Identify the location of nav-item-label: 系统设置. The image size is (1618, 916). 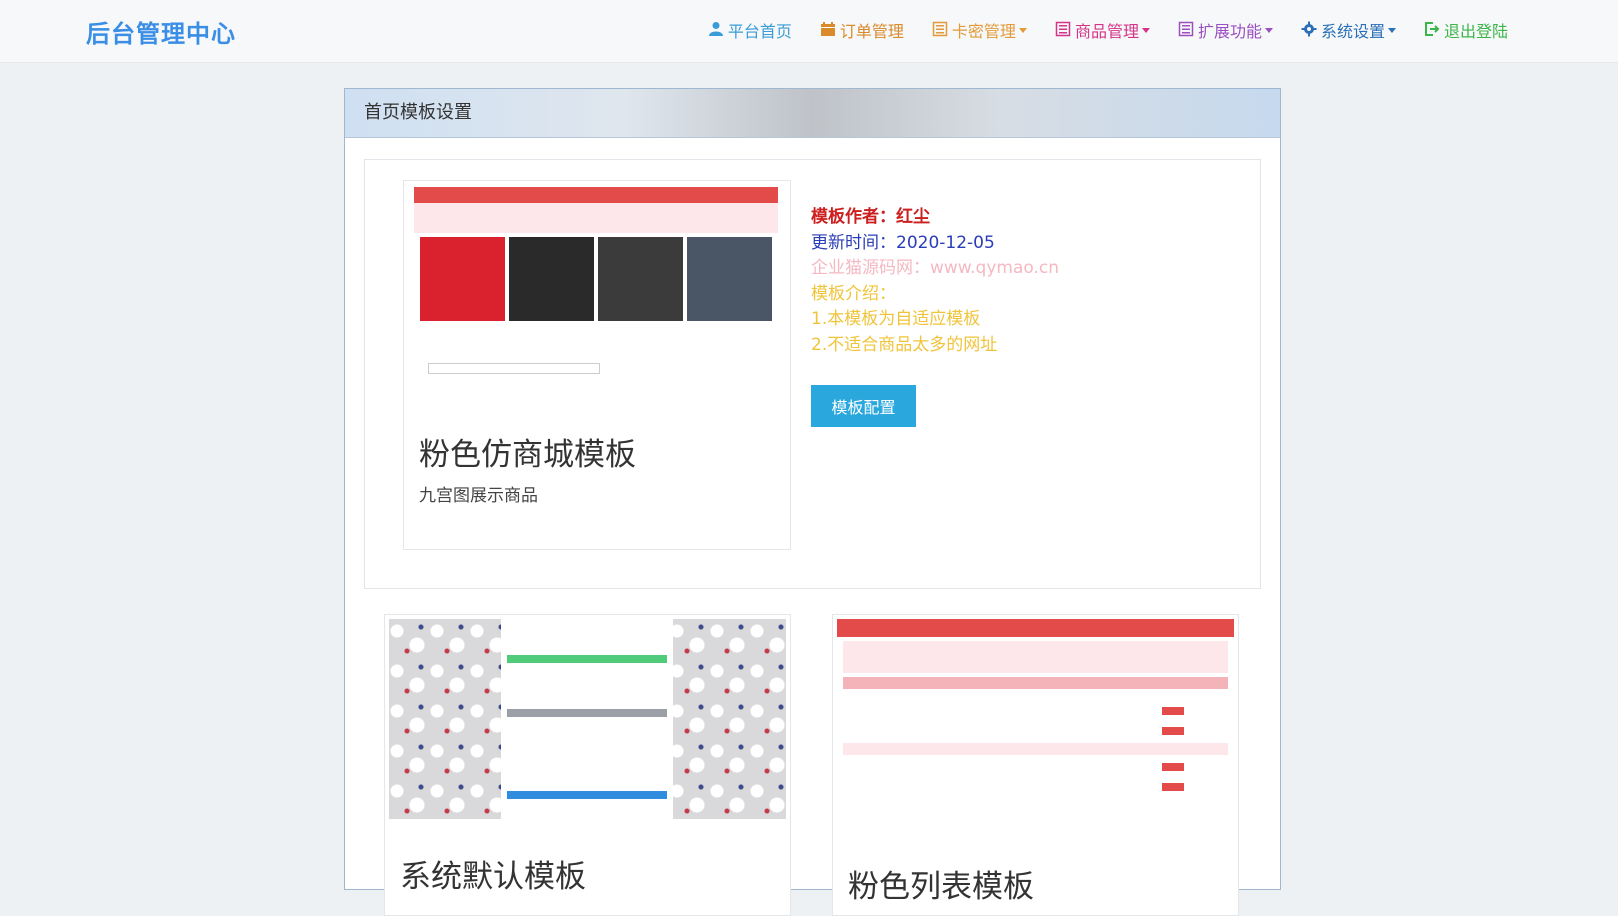
(1352, 31).